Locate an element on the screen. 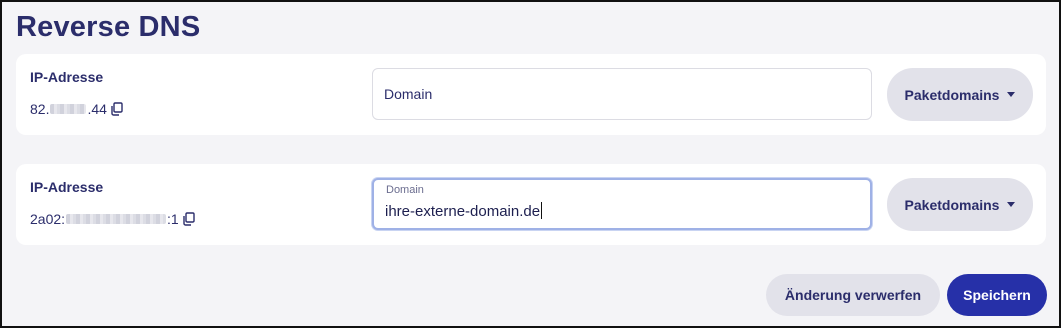 This screenshot has width=1061, height=328. ip-prefix: 2a02: is located at coordinates (48, 219).